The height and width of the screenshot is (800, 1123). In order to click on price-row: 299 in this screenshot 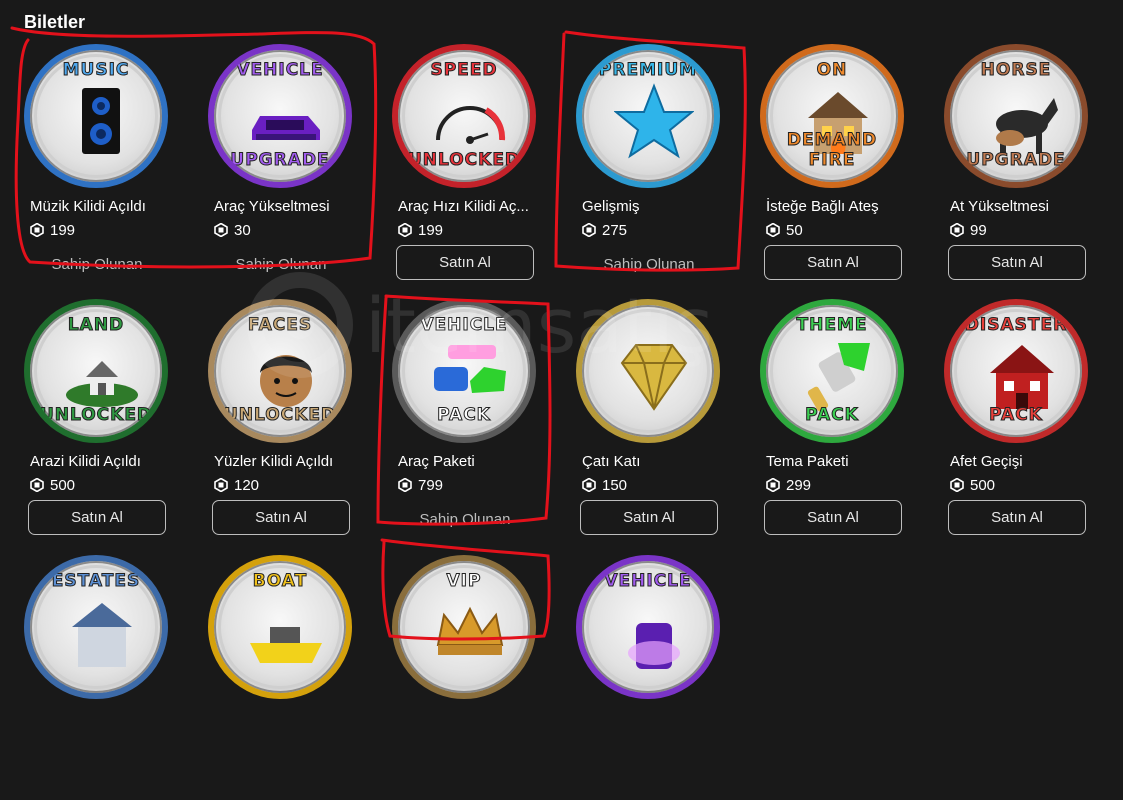, I will do `click(788, 485)`.